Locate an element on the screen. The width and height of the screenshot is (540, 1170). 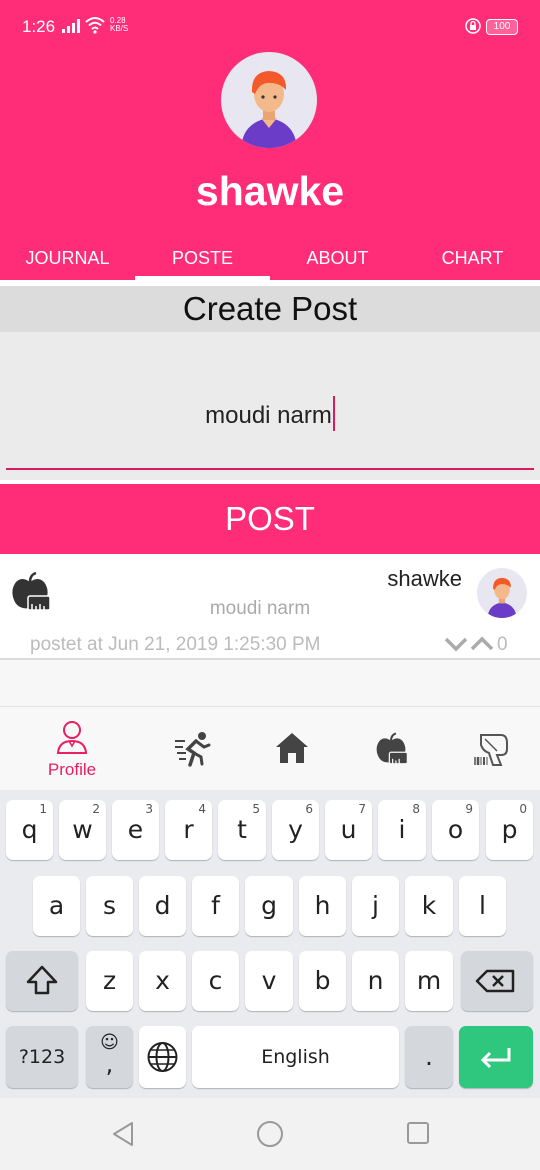
post-input-value-wrap: moudi narm is located at coordinates (270, 413).